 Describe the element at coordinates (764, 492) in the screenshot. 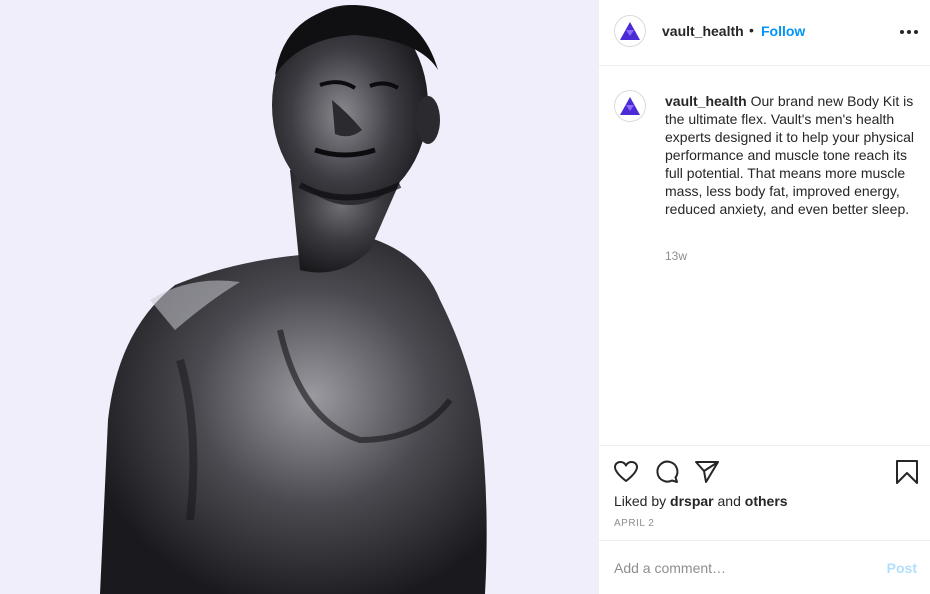

I see `action-bar: Liked by drspar and others APRIL 2` at that location.